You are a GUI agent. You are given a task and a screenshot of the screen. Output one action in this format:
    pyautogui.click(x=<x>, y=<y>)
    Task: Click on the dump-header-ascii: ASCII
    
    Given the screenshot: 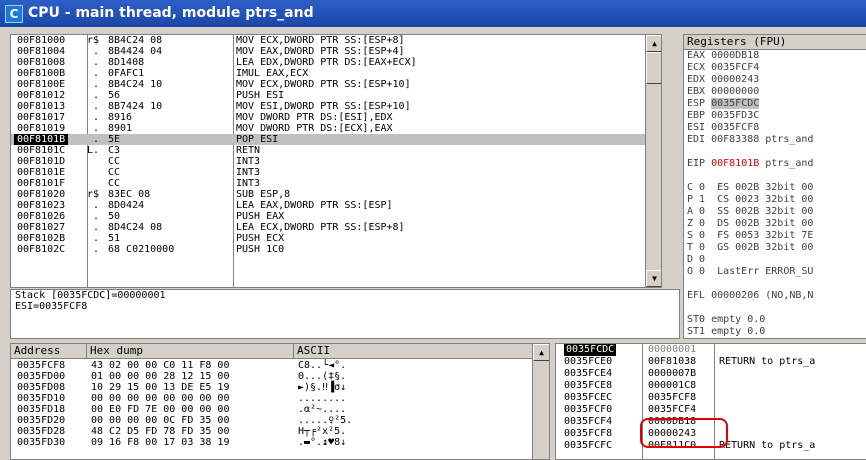 What is the action you would take?
    pyautogui.click(x=413, y=351)
    